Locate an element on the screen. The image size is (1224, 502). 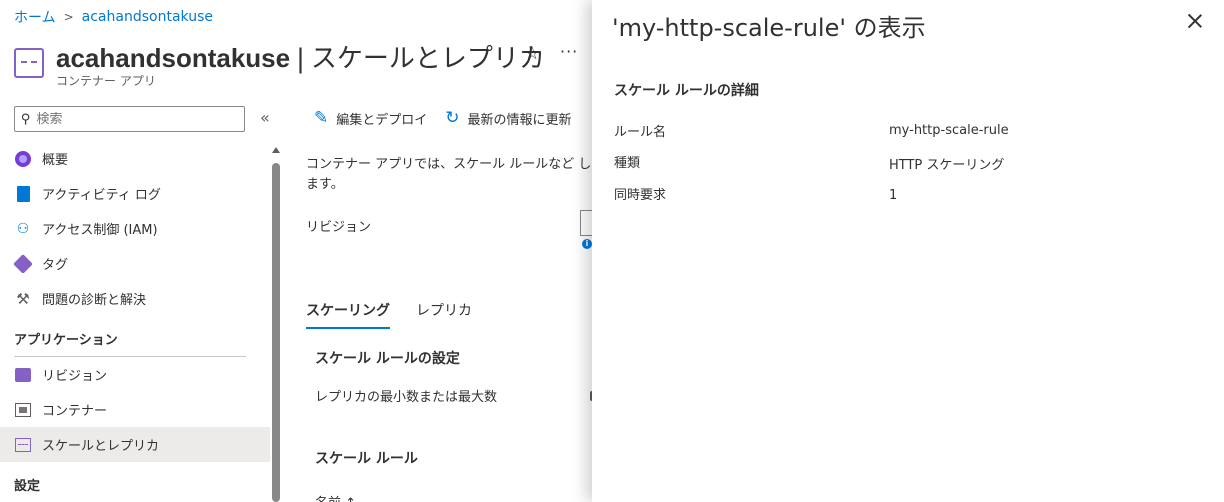
breadcrumb: ホーム > acahandsontakuse is located at coordinates (113, 17).